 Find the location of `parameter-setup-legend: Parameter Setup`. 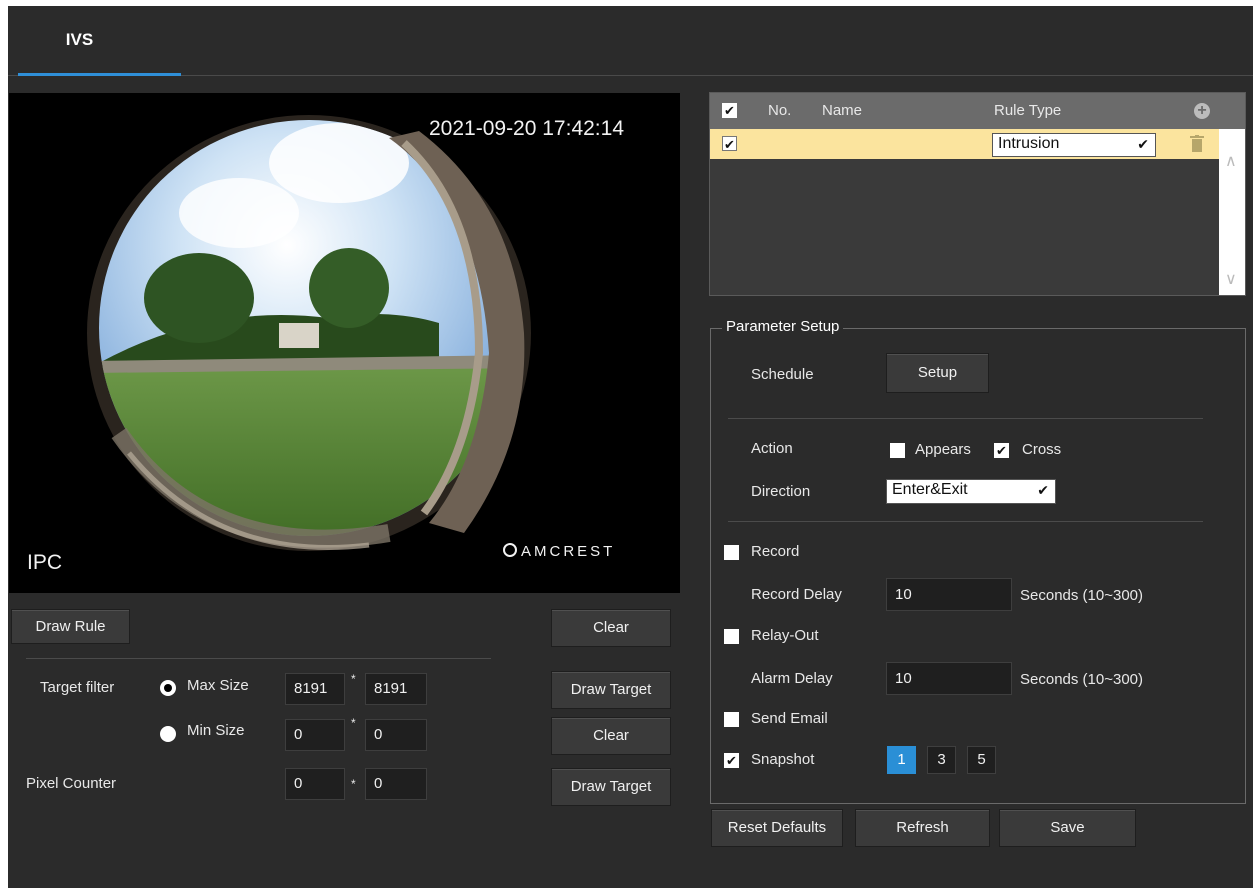

parameter-setup-legend: Parameter Setup is located at coordinates (783, 326).